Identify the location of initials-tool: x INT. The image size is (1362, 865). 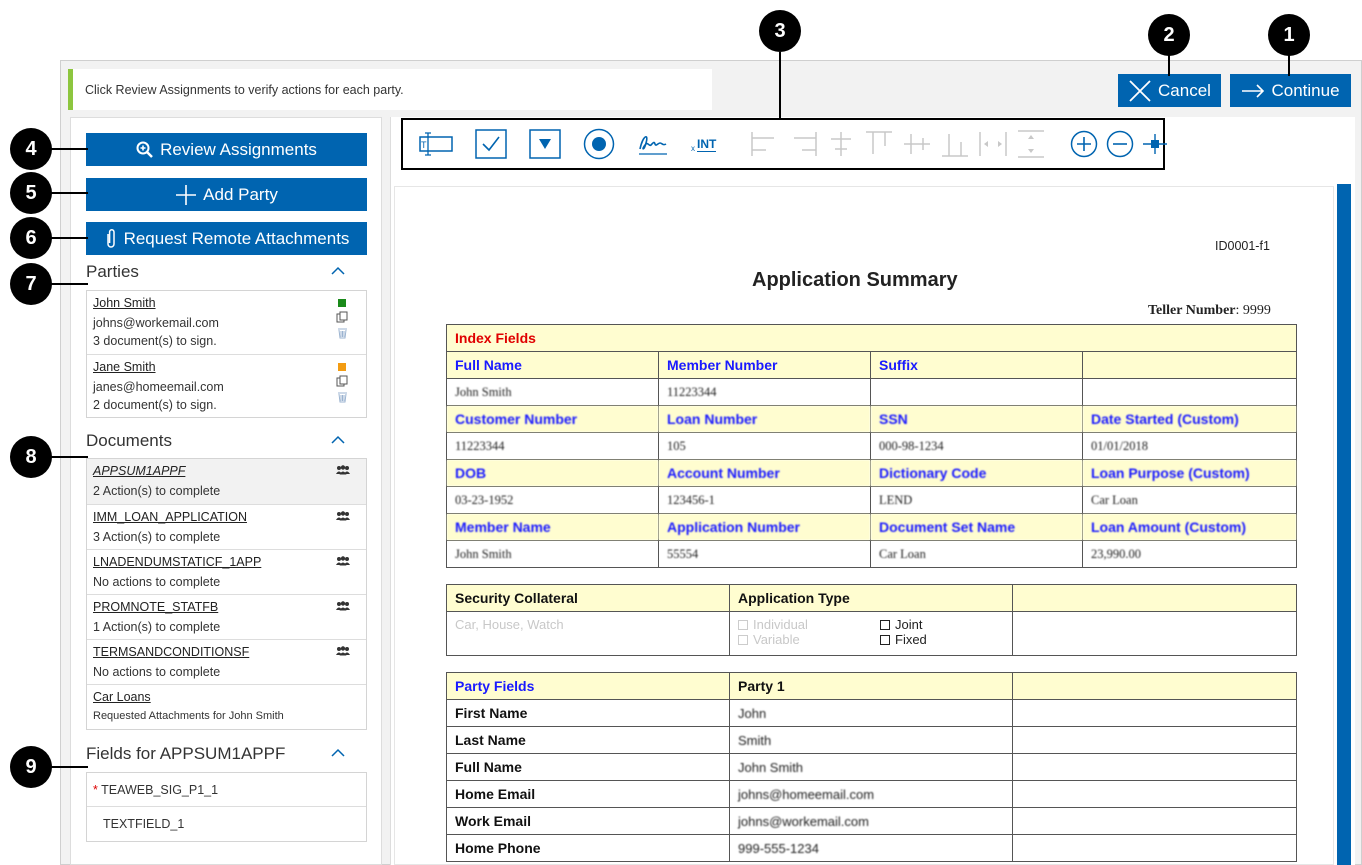
(704, 144).